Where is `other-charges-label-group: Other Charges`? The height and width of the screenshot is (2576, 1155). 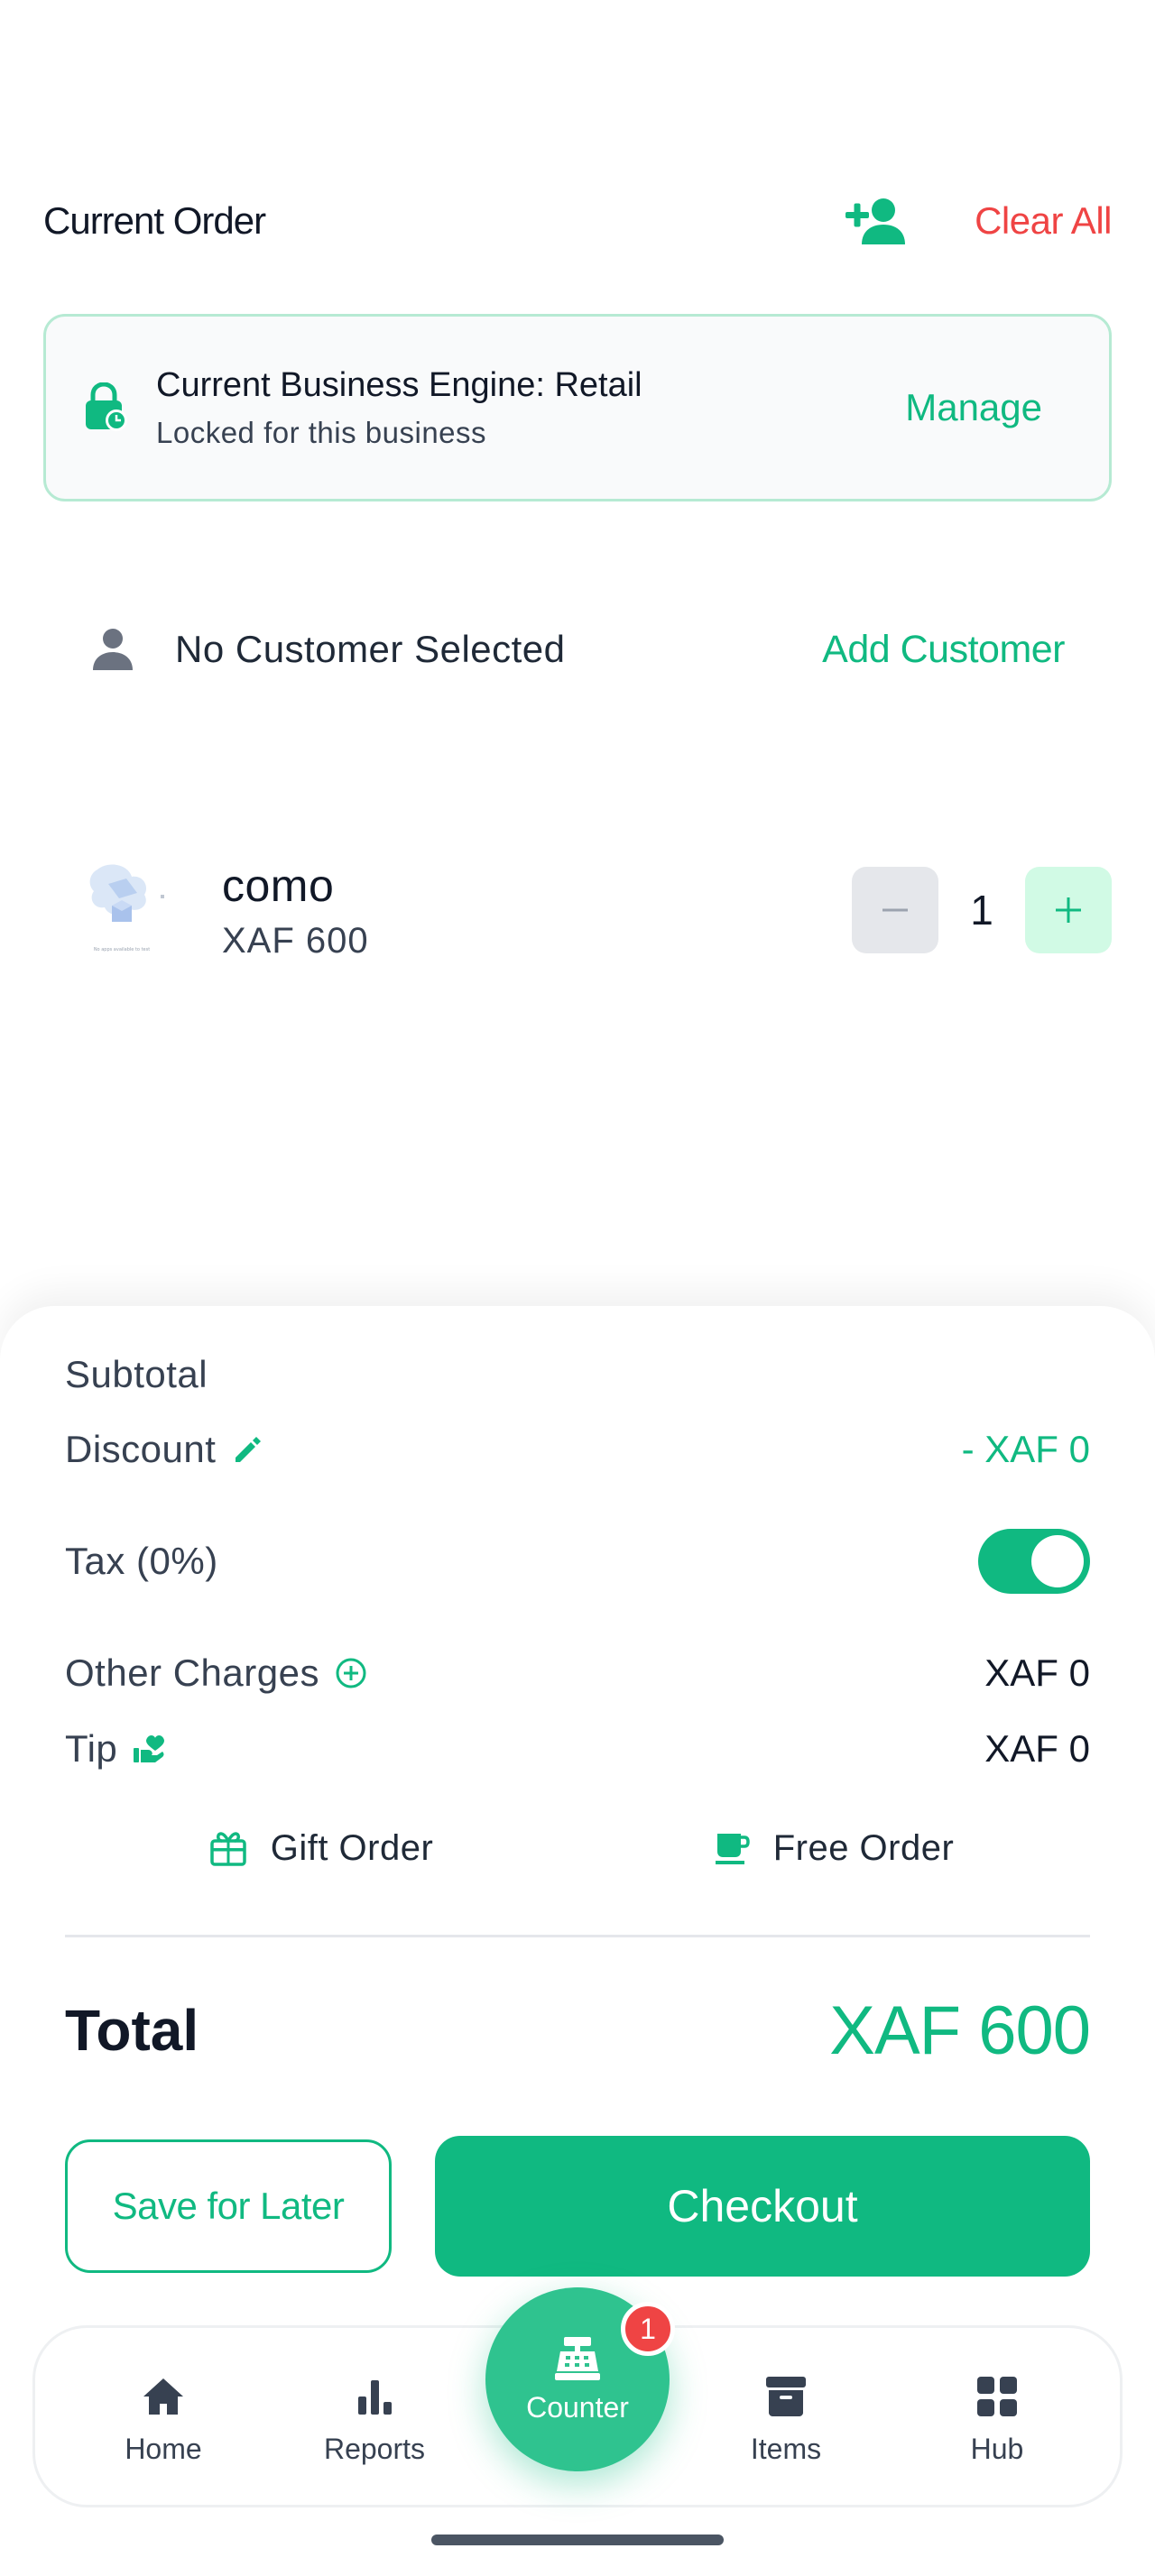 other-charges-label-group: Other Charges is located at coordinates (216, 1673).